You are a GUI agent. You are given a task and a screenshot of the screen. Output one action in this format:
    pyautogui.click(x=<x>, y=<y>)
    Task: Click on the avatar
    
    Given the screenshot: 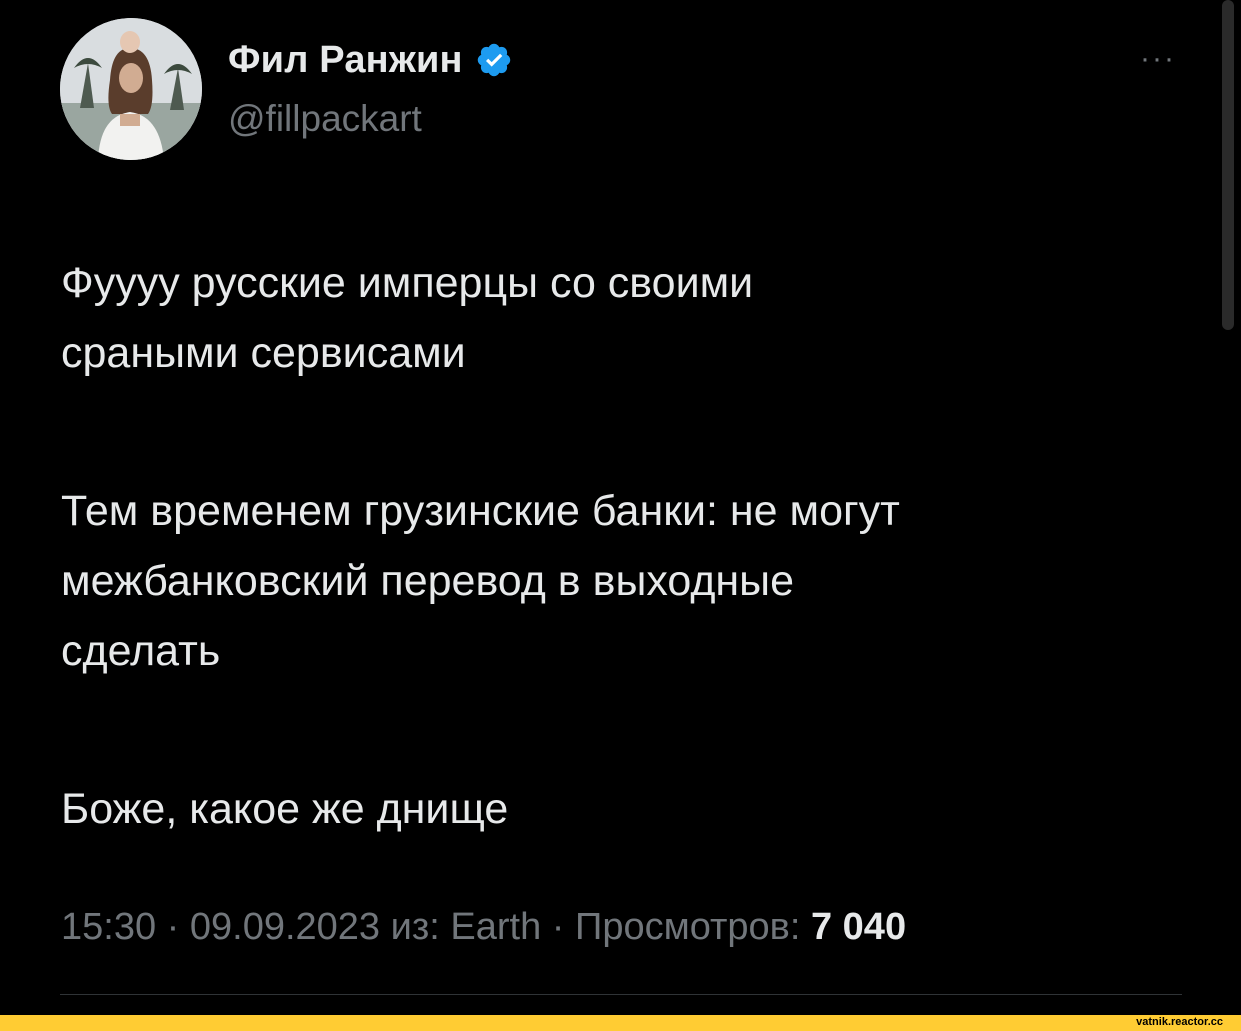 What is the action you would take?
    pyautogui.click(x=131, y=89)
    